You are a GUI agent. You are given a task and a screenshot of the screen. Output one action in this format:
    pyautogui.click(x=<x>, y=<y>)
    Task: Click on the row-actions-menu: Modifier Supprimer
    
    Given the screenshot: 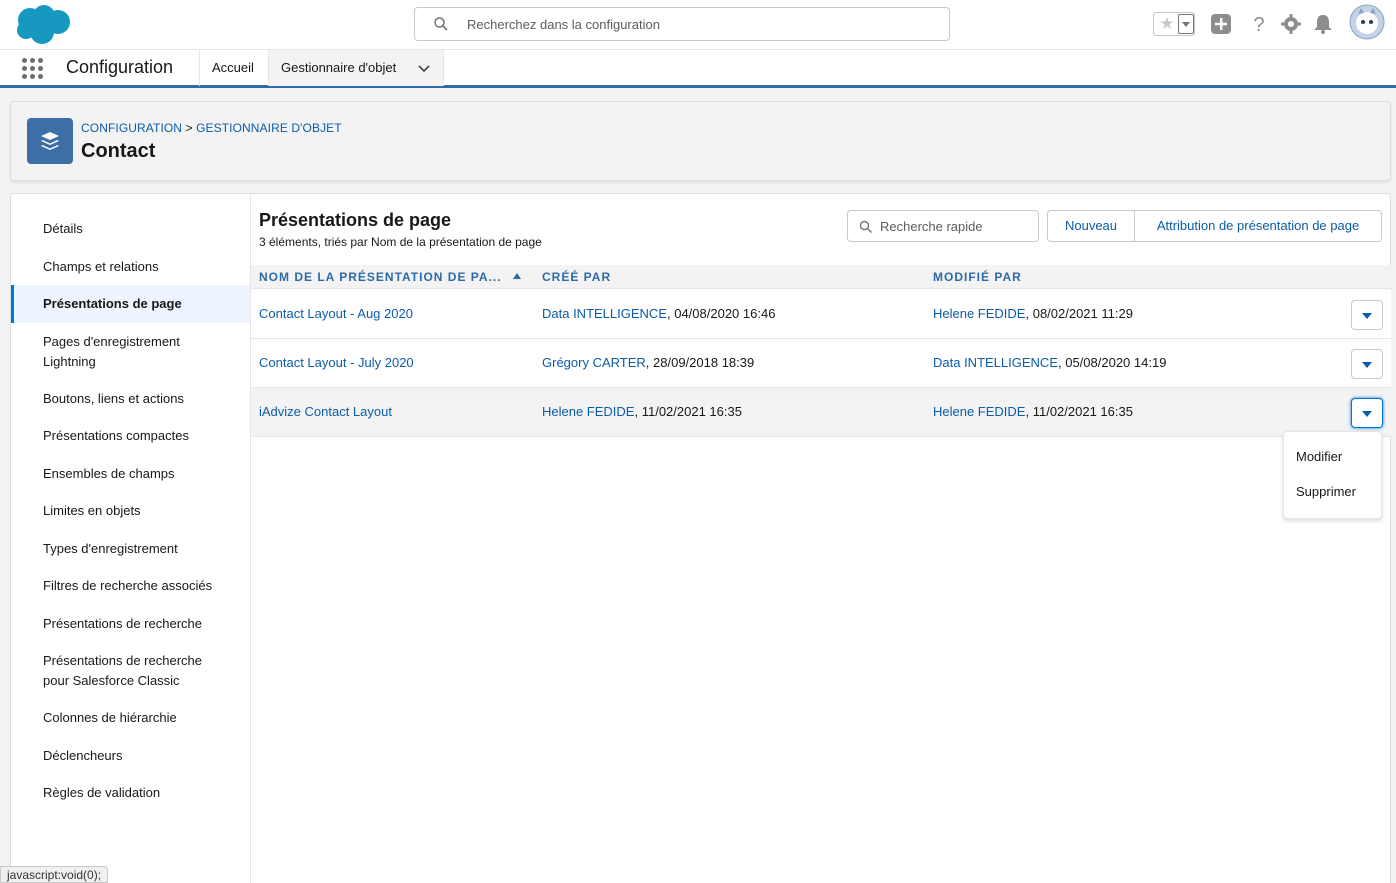 What is the action you would take?
    pyautogui.click(x=1332, y=475)
    